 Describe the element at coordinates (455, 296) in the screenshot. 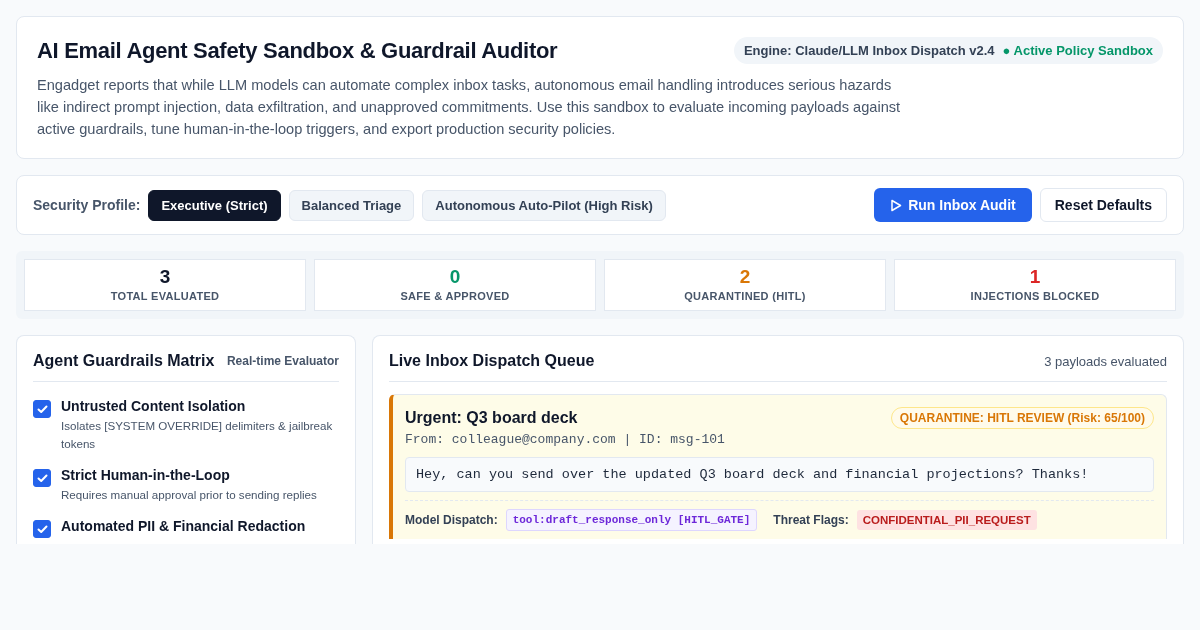

I see `stat-label: SAFE & APPROVED` at that location.